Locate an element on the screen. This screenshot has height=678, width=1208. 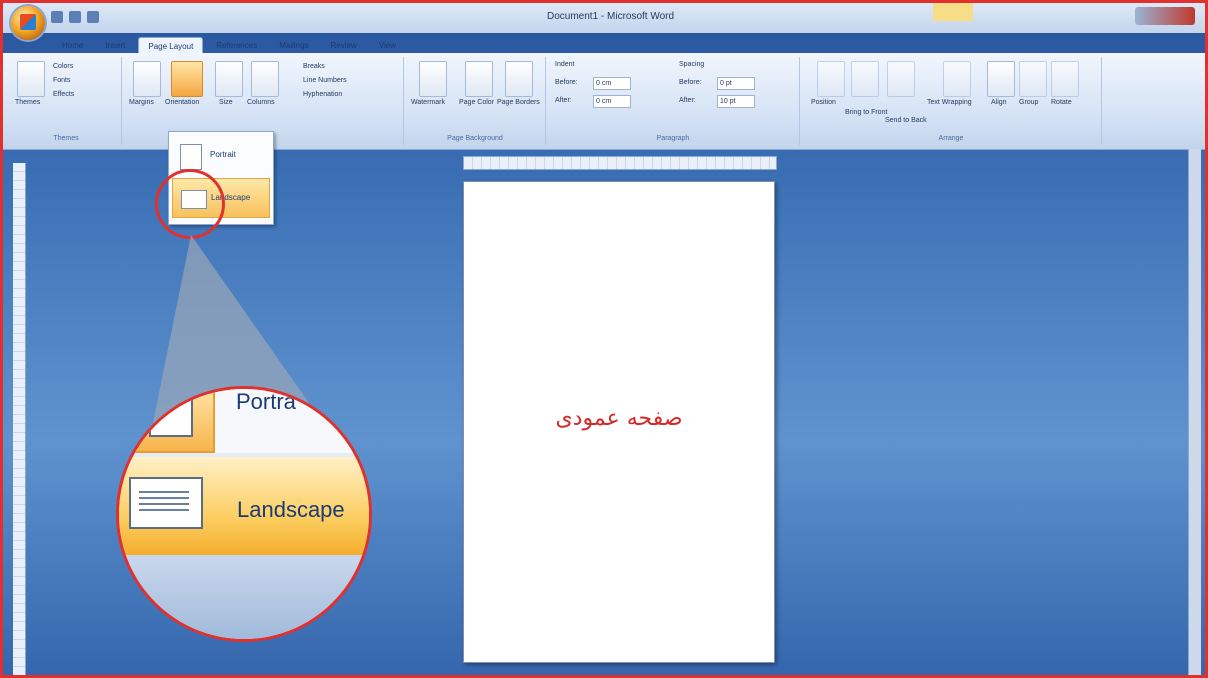
hyphenation-button: Hyphenation is located at coordinates (322, 94).